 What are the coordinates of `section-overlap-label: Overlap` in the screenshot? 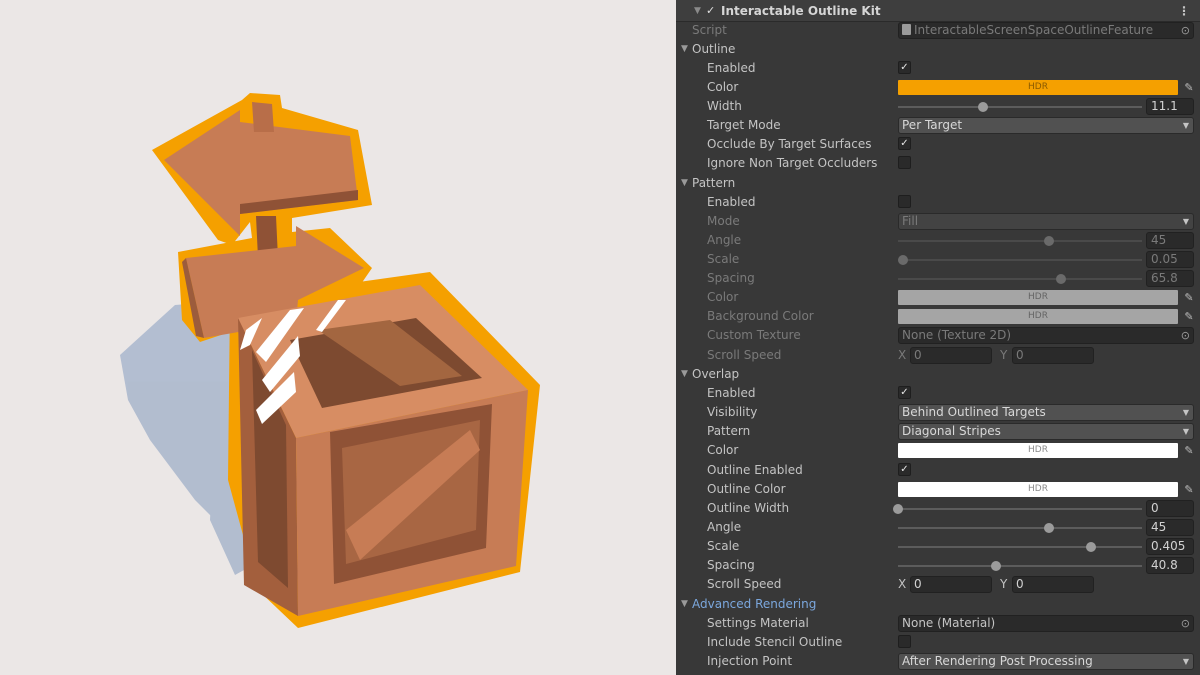 It's located at (716, 374).